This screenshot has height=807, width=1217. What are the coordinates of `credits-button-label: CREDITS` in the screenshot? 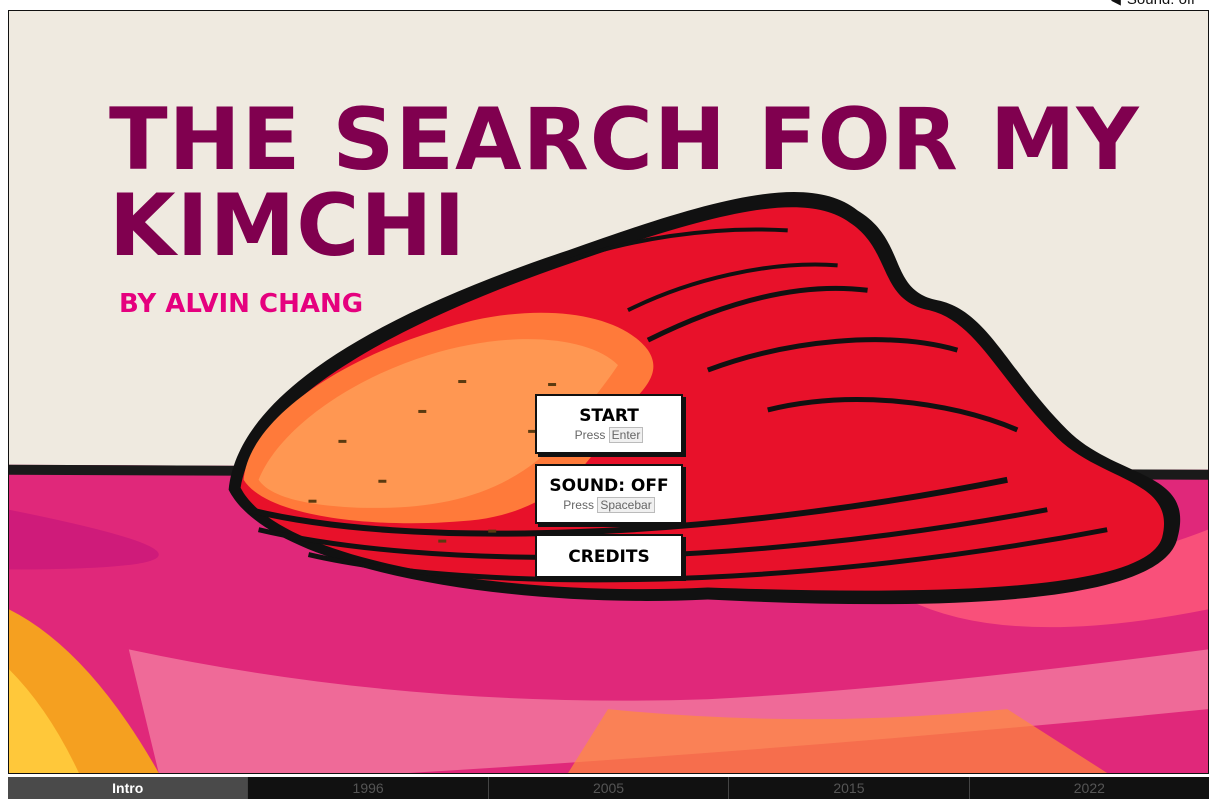 It's located at (609, 557).